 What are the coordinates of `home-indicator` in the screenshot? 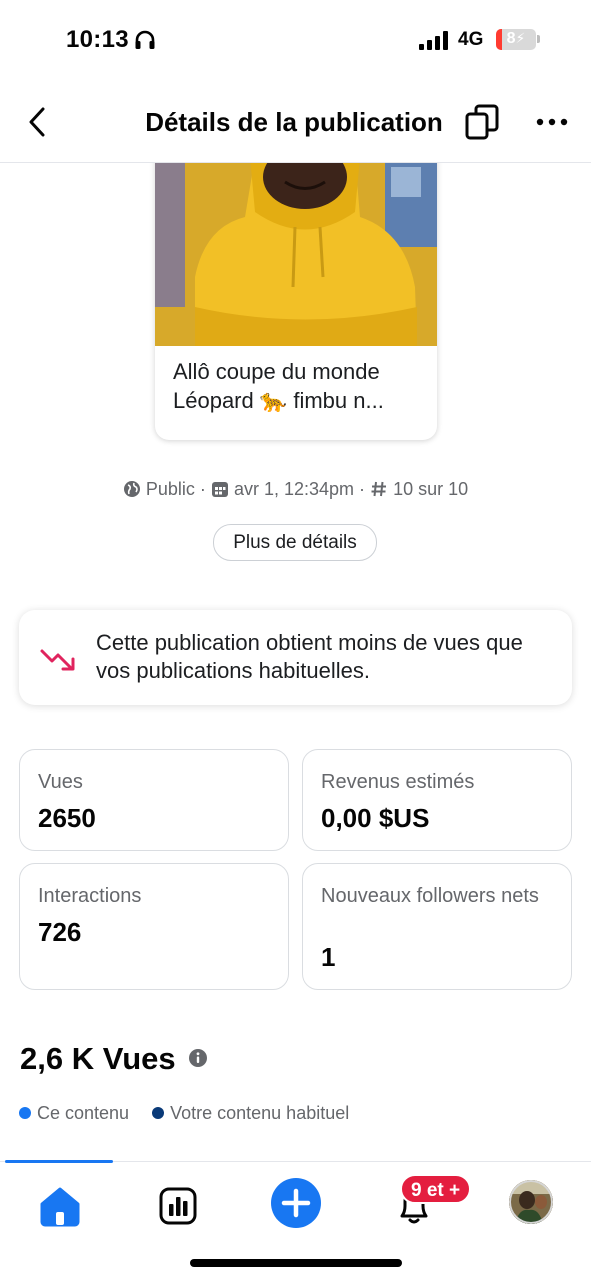 It's located at (296, 1263).